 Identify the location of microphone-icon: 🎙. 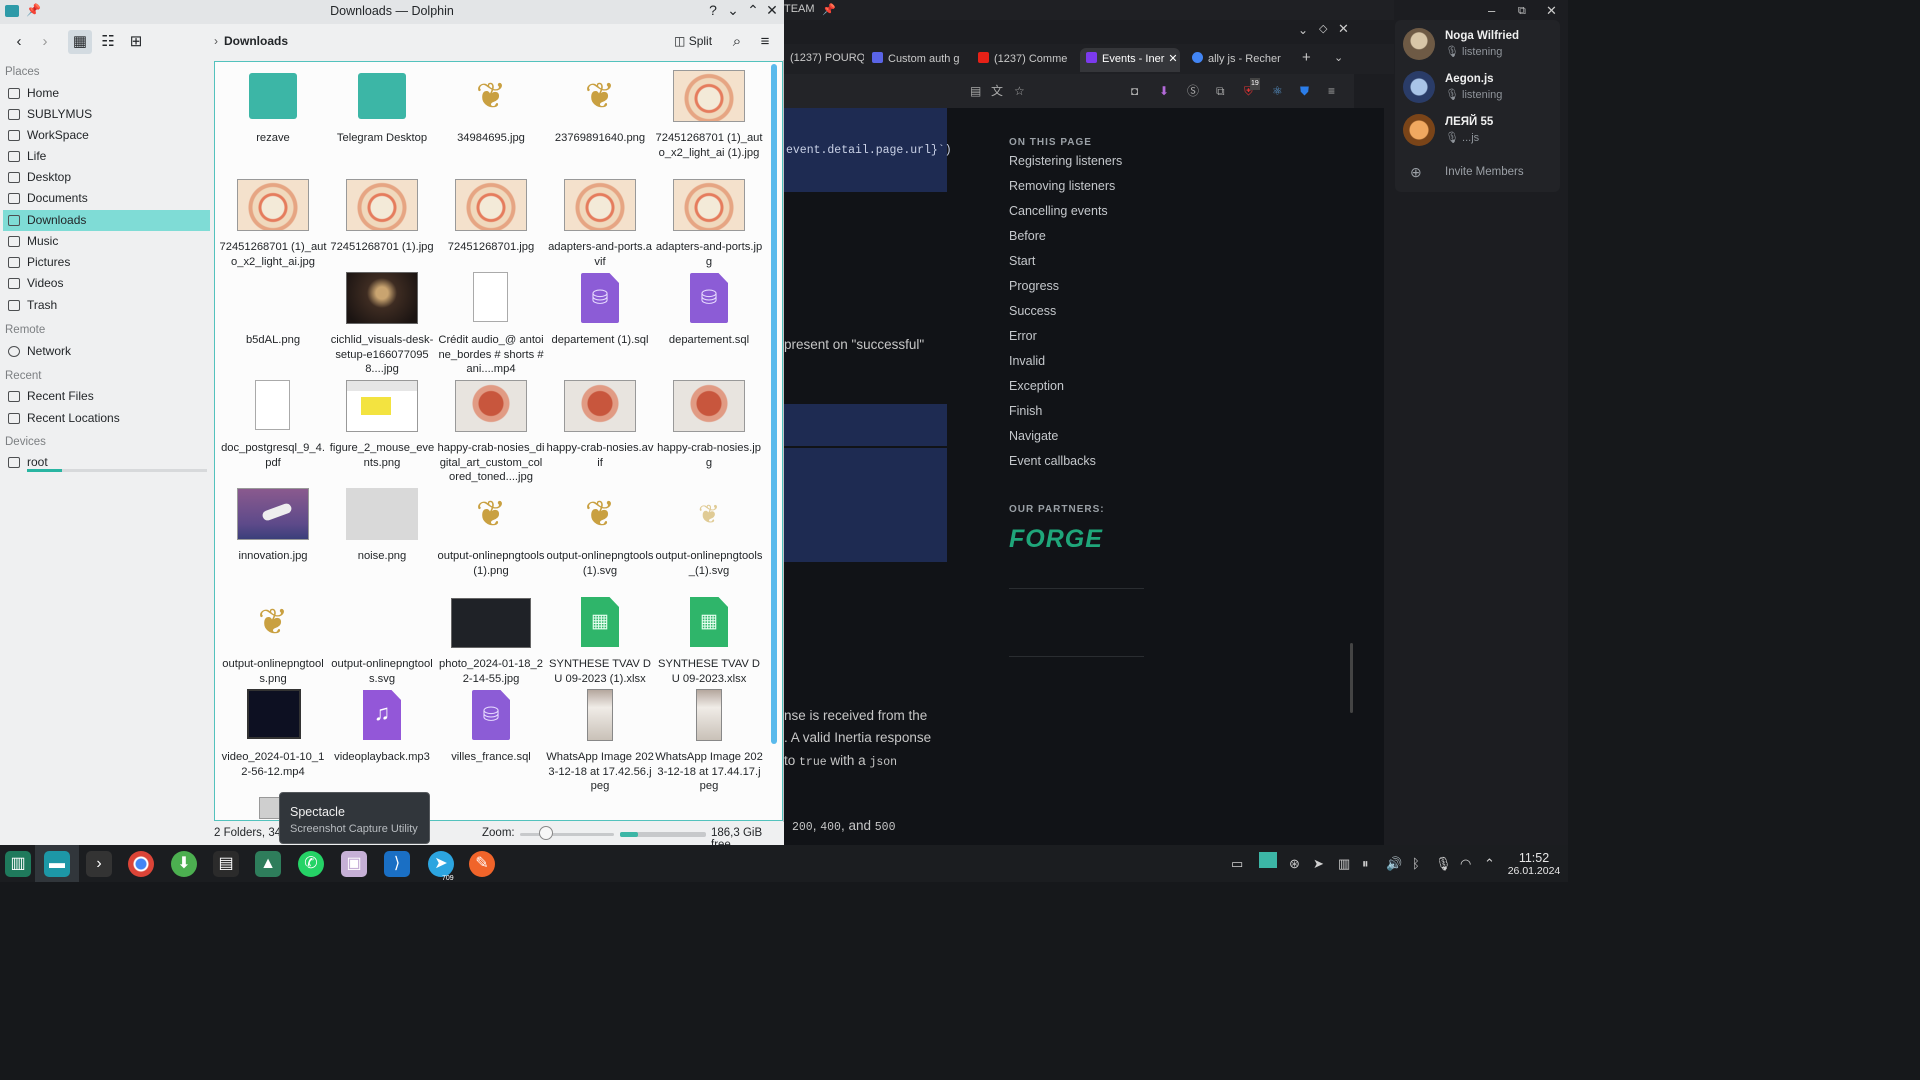
(1443, 864).